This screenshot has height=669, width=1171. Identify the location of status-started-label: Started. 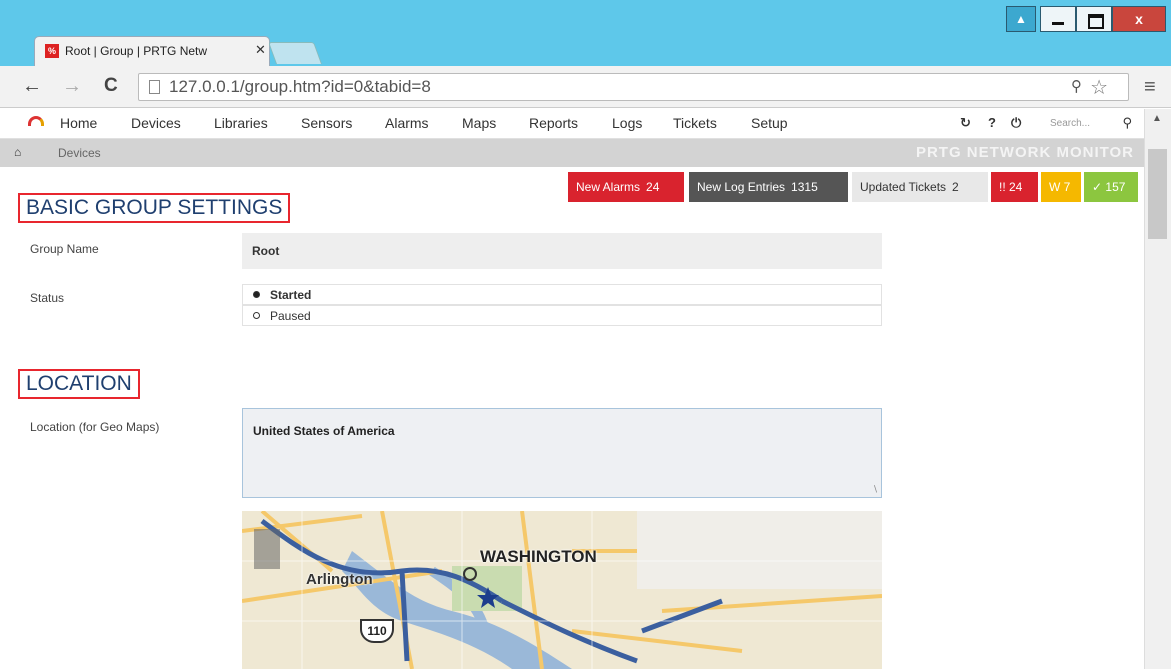
(291, 295).